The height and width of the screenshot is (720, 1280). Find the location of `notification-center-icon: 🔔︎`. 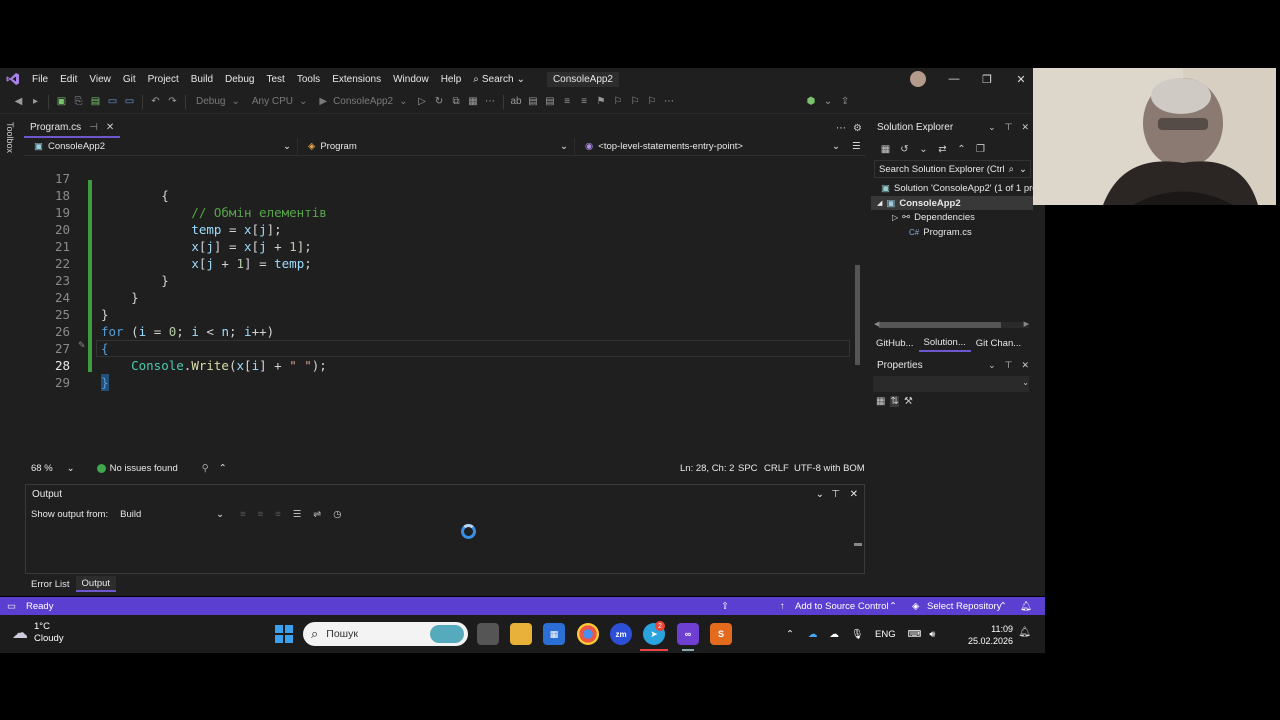

notification-center-icon: 🔔︎ is located at coordinates (1024, 632).